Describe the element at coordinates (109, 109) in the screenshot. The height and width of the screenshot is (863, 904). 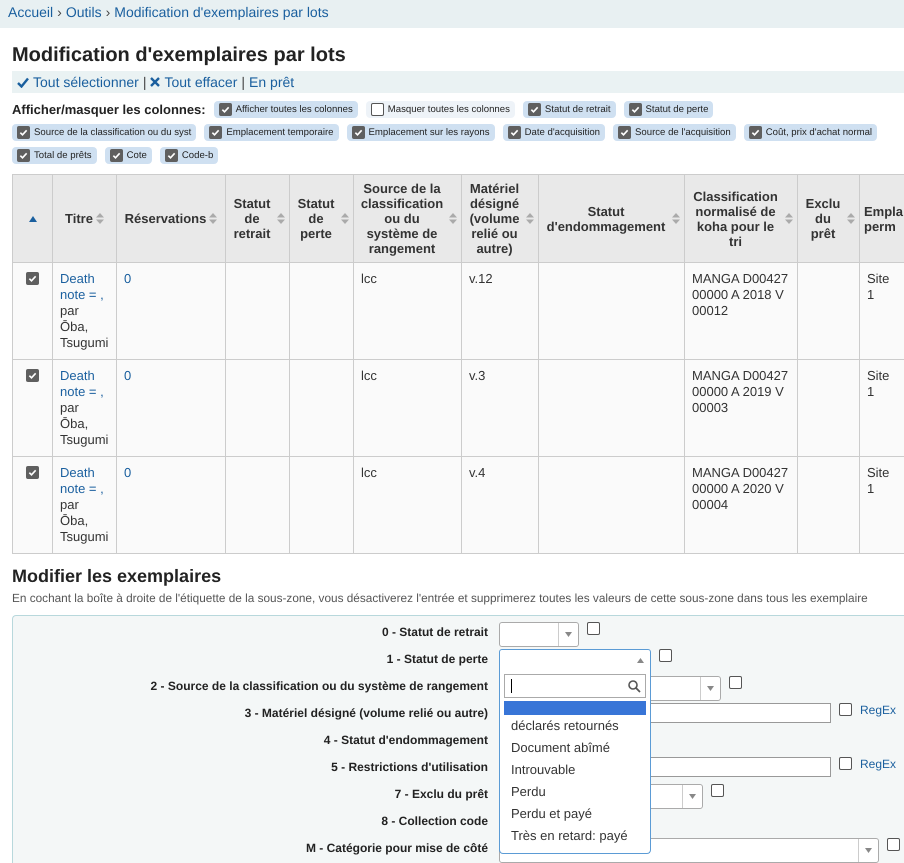
I see `toggle-label: Afficher/masquer les colonnes:` at that location.